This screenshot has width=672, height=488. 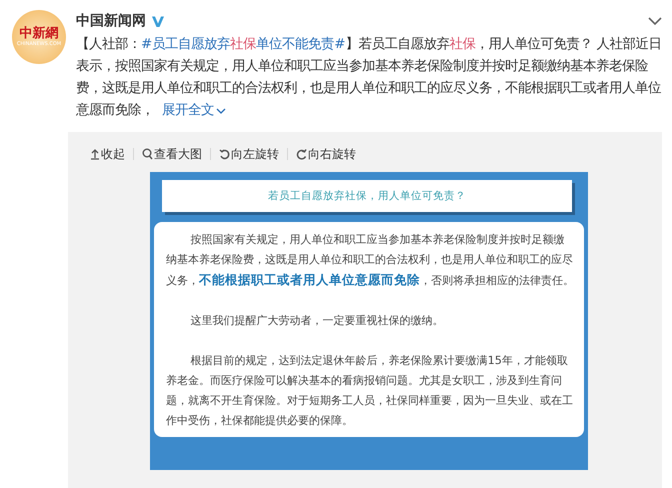 What do you see at coordinates (370, 391) in the screenshot?
I see `image-paragraph: 根据目前的规定，达到法定退休年龄后，养老保险累计要缴满15年，才能领取养老金。而医疗保险可以解决基本的看病报销问题。尤其是女职工，涉及到生育问题，就离不开生育保险。对于短期务工人员，社保同样重要，因为一旦失业、或在工作中受伤，社保都能提供必要的保障。` at bounding box center [370, 391].